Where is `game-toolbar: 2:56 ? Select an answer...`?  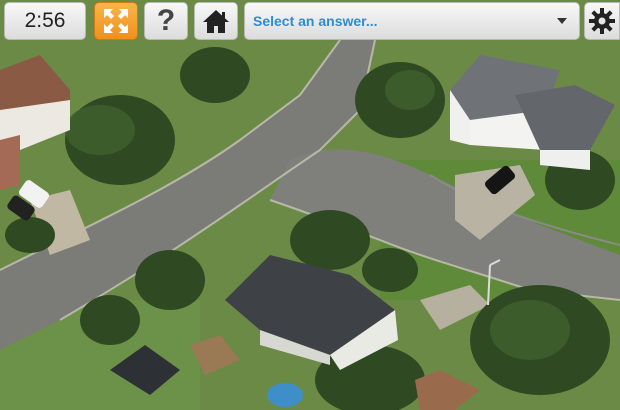
game-toolbar: 2:56 ? Select an answer... is located at coordinates (310, 22).